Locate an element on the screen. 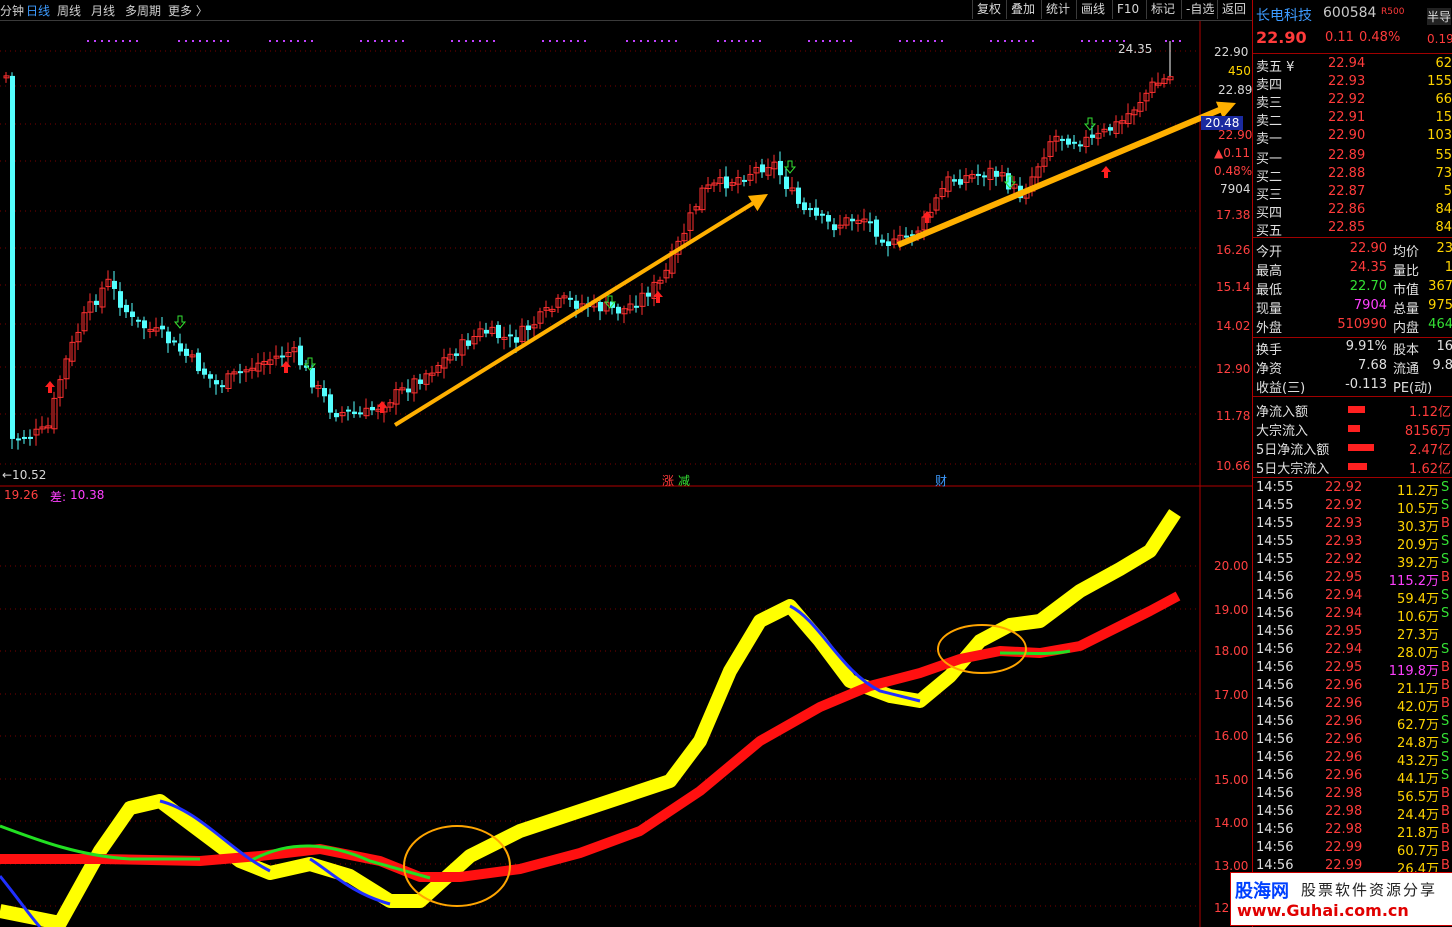  axis-label: 14.02 is located at coordinates (1233, 326).